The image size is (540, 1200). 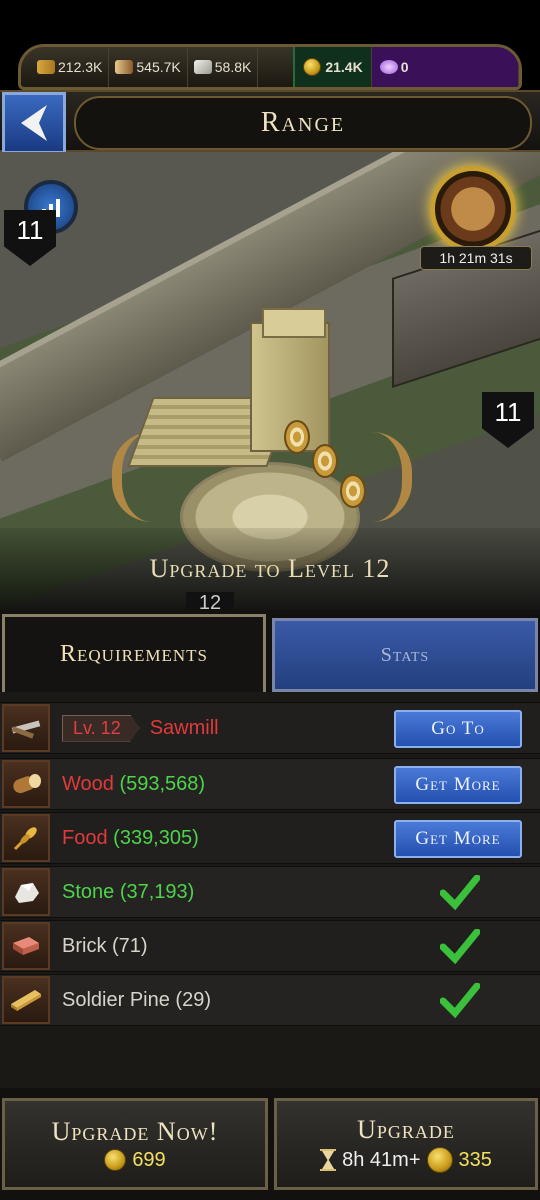 I want to click on requirement-level-tag: Lv. 12, so click(x=101, y=728).